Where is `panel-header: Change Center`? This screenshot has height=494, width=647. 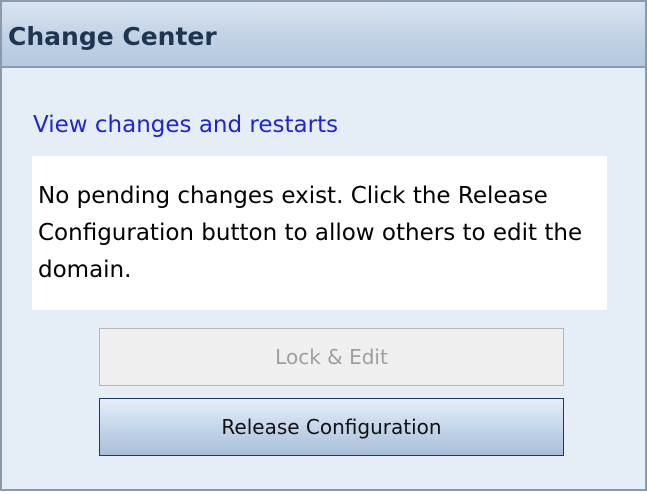 panel-header: Change Center is located at coordinates (323, 35).